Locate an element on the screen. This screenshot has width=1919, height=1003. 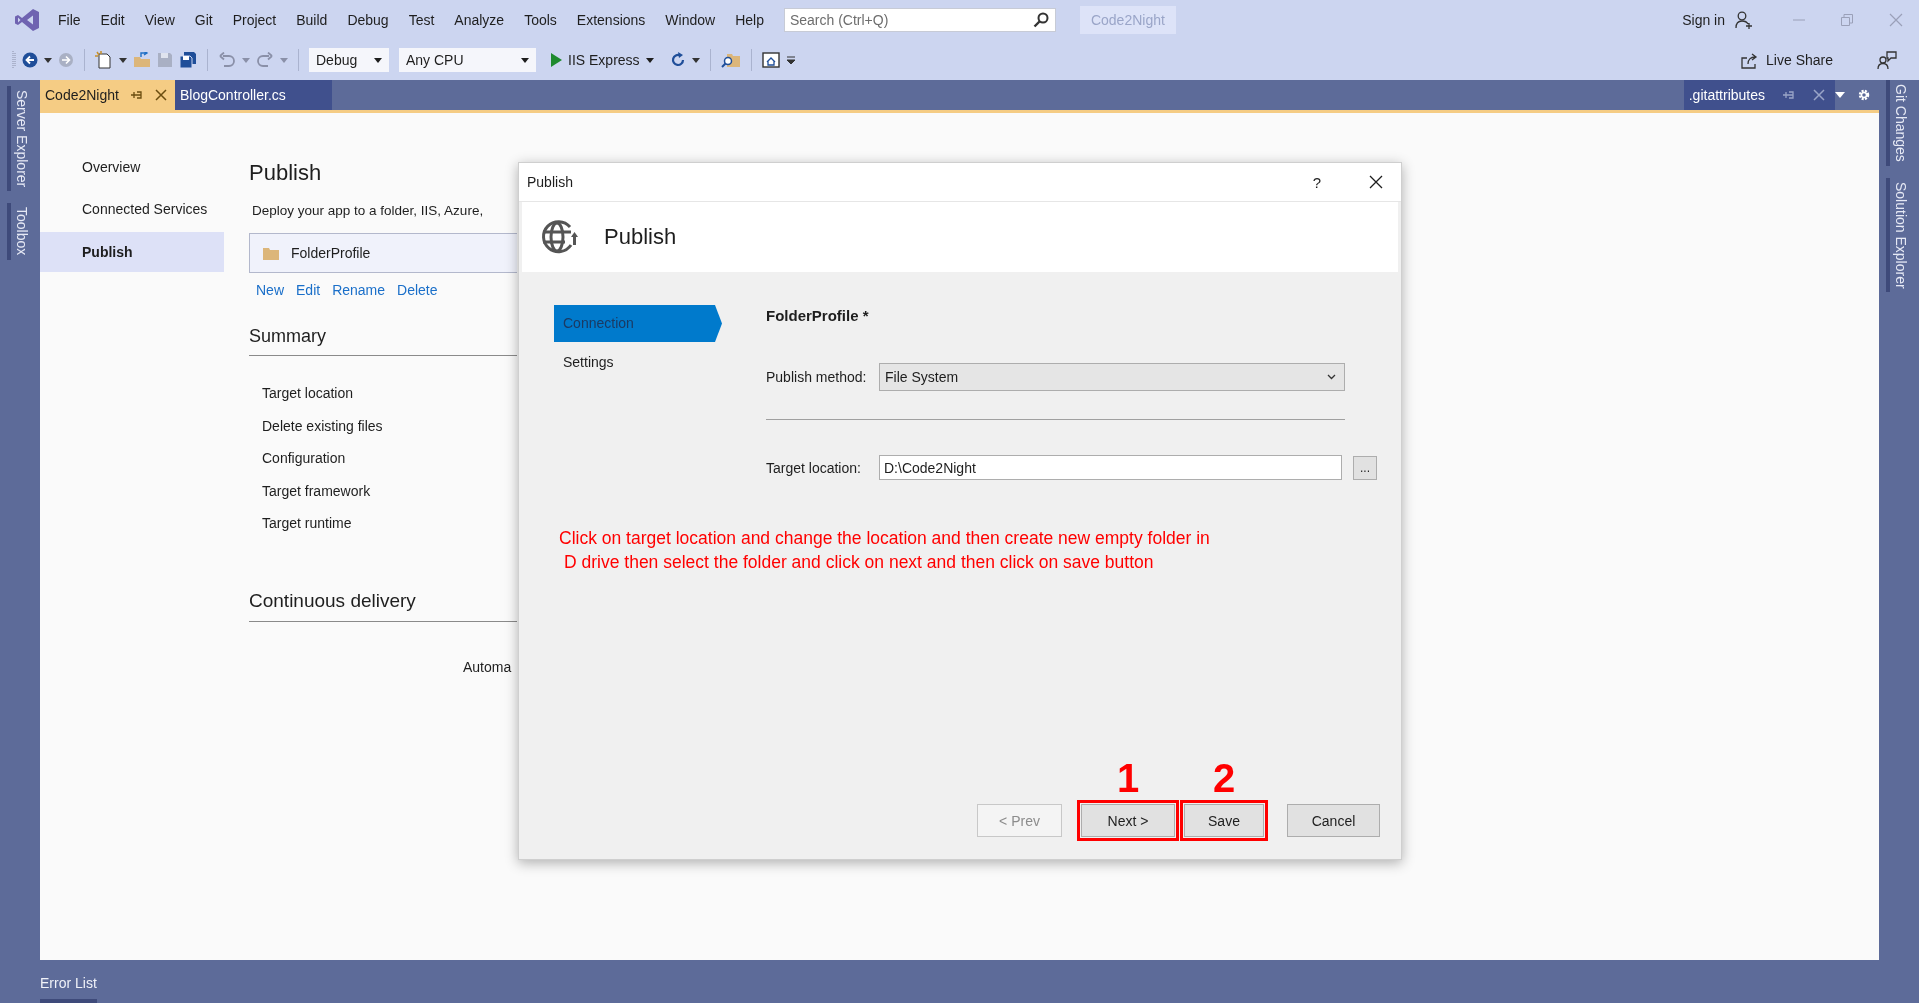
help-button: ? is located at coordinates (1316, 182).